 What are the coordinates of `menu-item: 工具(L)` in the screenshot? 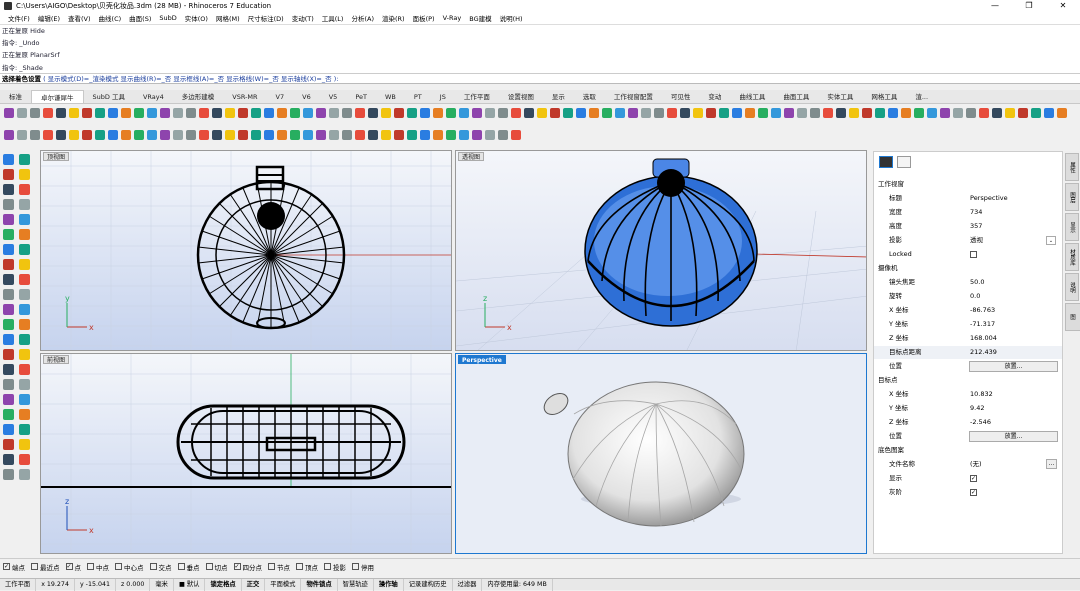 It's located at (333, 18).